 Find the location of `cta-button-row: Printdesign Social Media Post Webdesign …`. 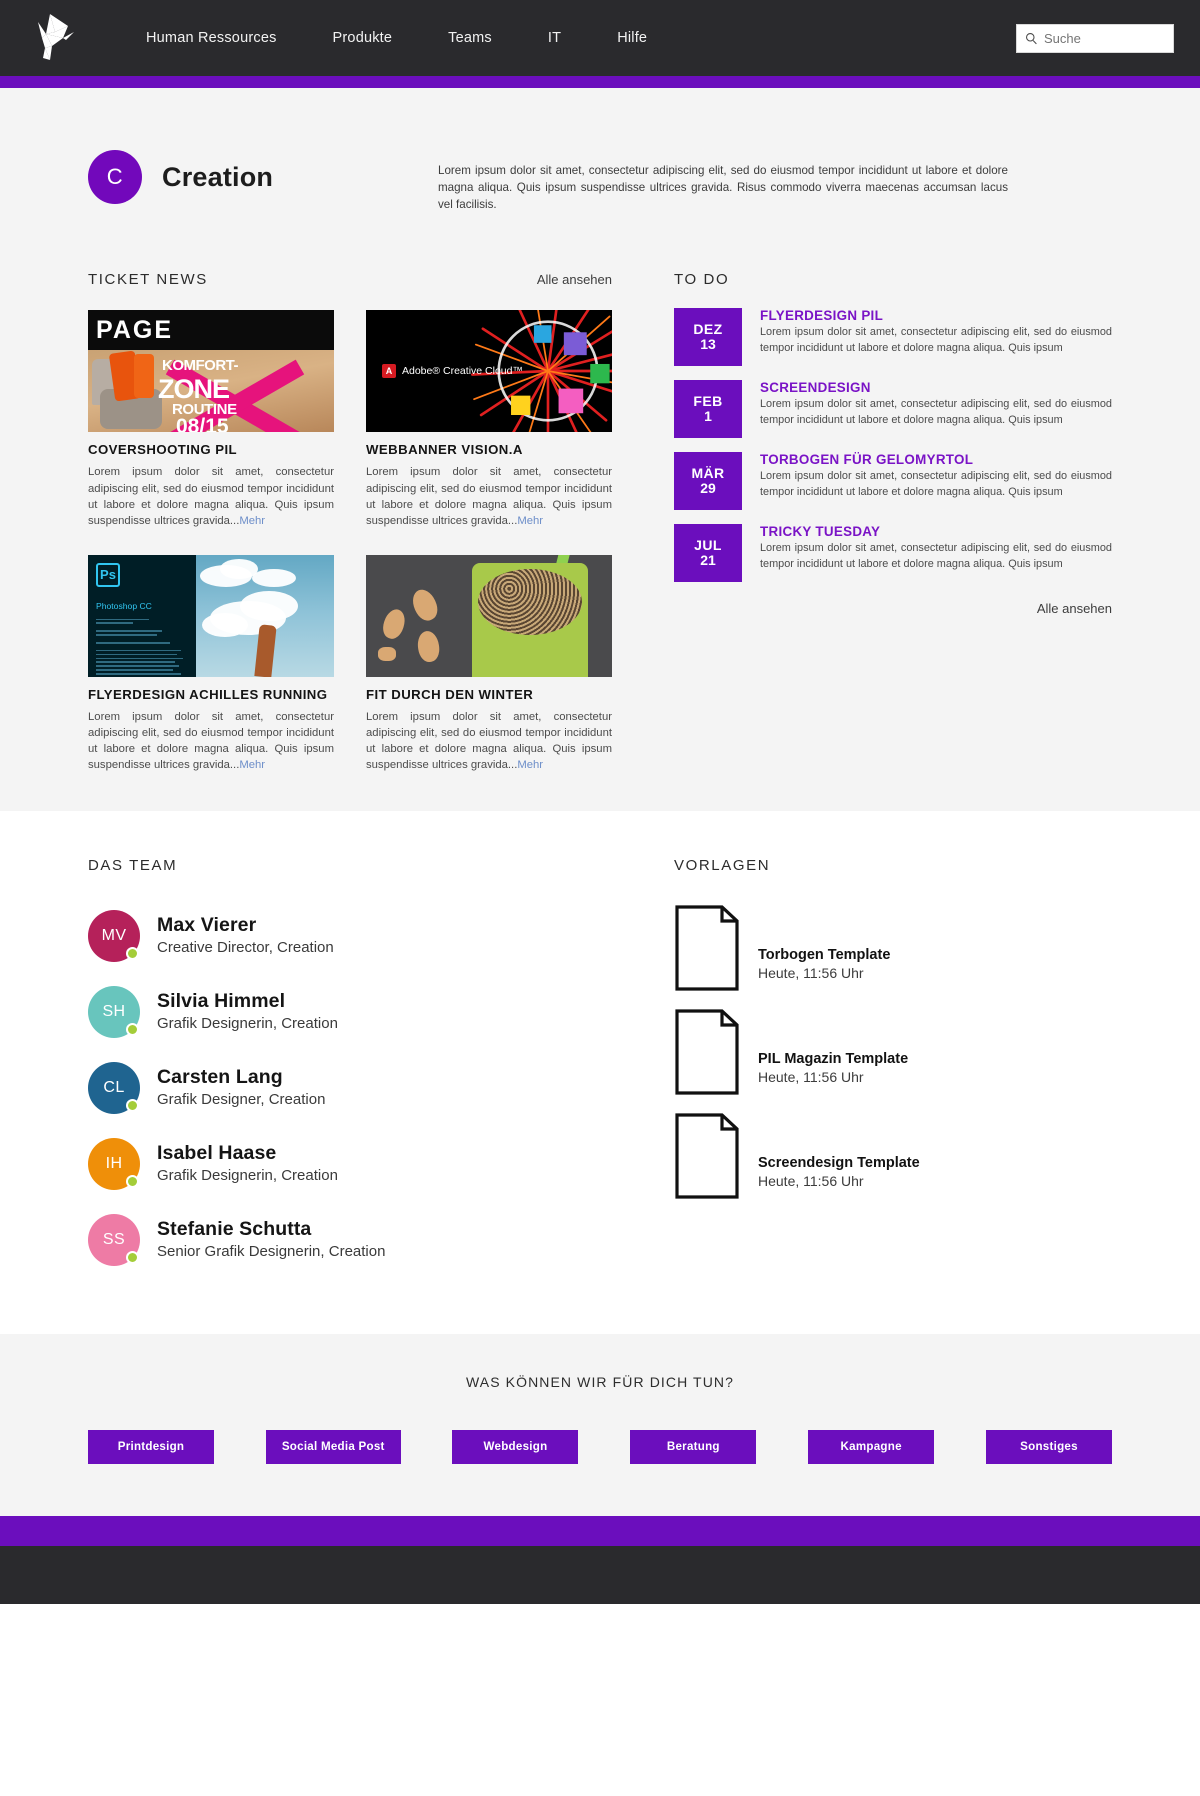

cta-button-row: Printdesign Social Media Post Webdesign … is located at coordinates (600, 1446).